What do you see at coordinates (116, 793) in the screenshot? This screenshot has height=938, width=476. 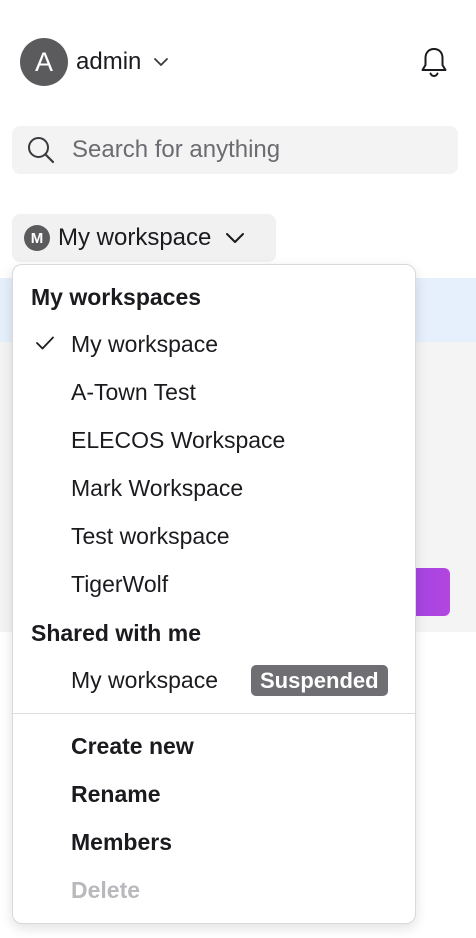 I see `menu-action-label: Rename` at bounding box center [116, 793].